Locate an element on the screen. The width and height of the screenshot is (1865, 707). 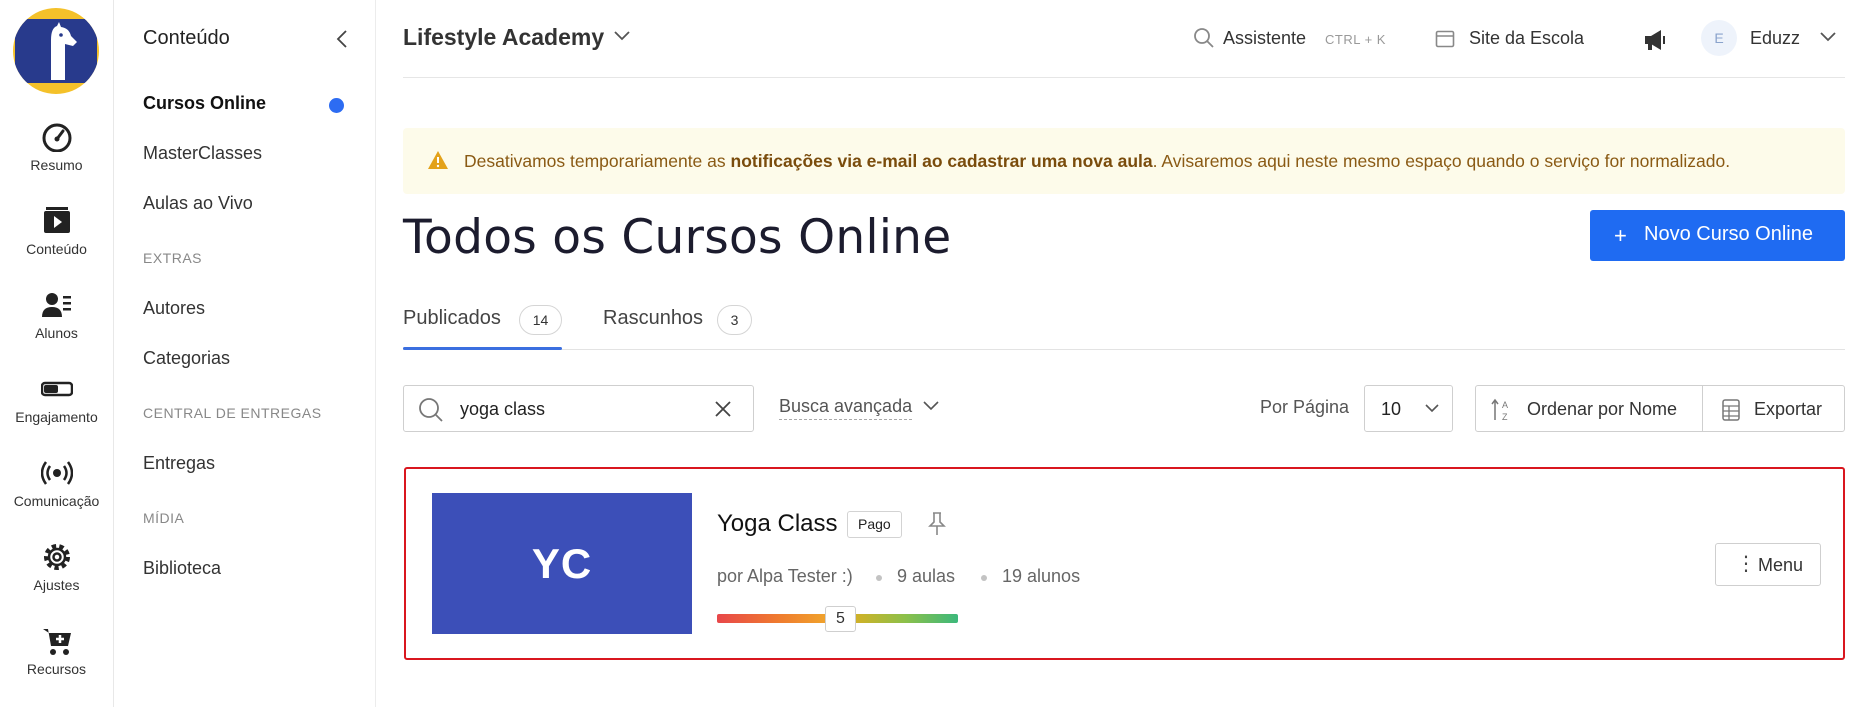
score-value: 5 is located at coordinates (840, 619).